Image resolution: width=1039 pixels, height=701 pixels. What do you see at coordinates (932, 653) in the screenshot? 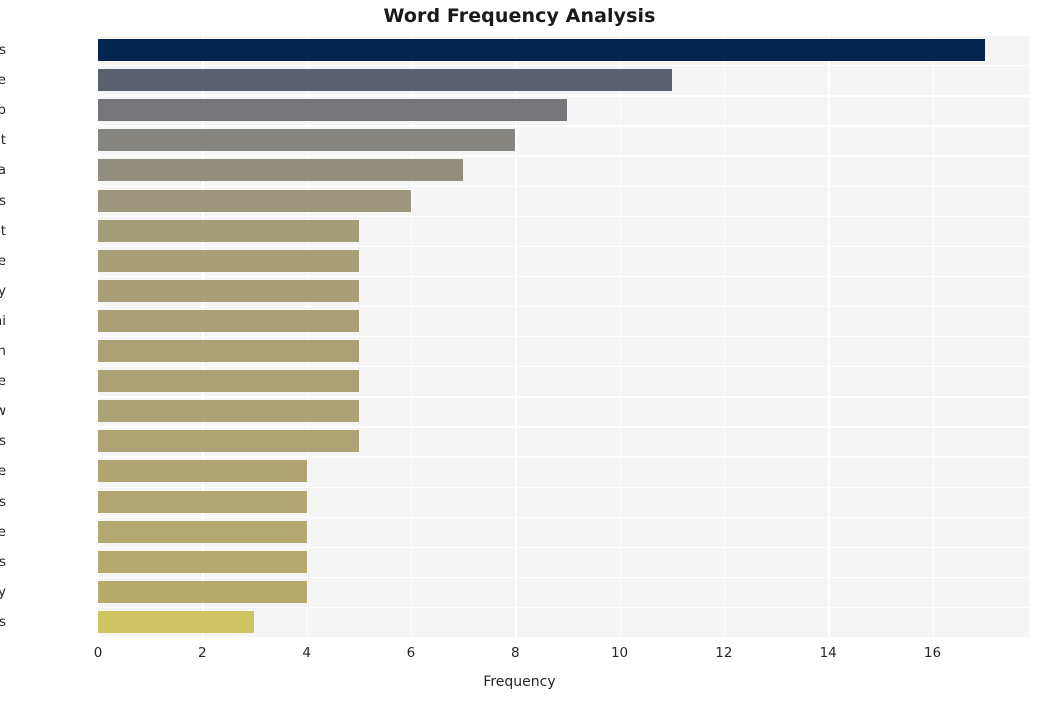
I see `x-axis-tick-label: 16` at bounding box center [932, 653].